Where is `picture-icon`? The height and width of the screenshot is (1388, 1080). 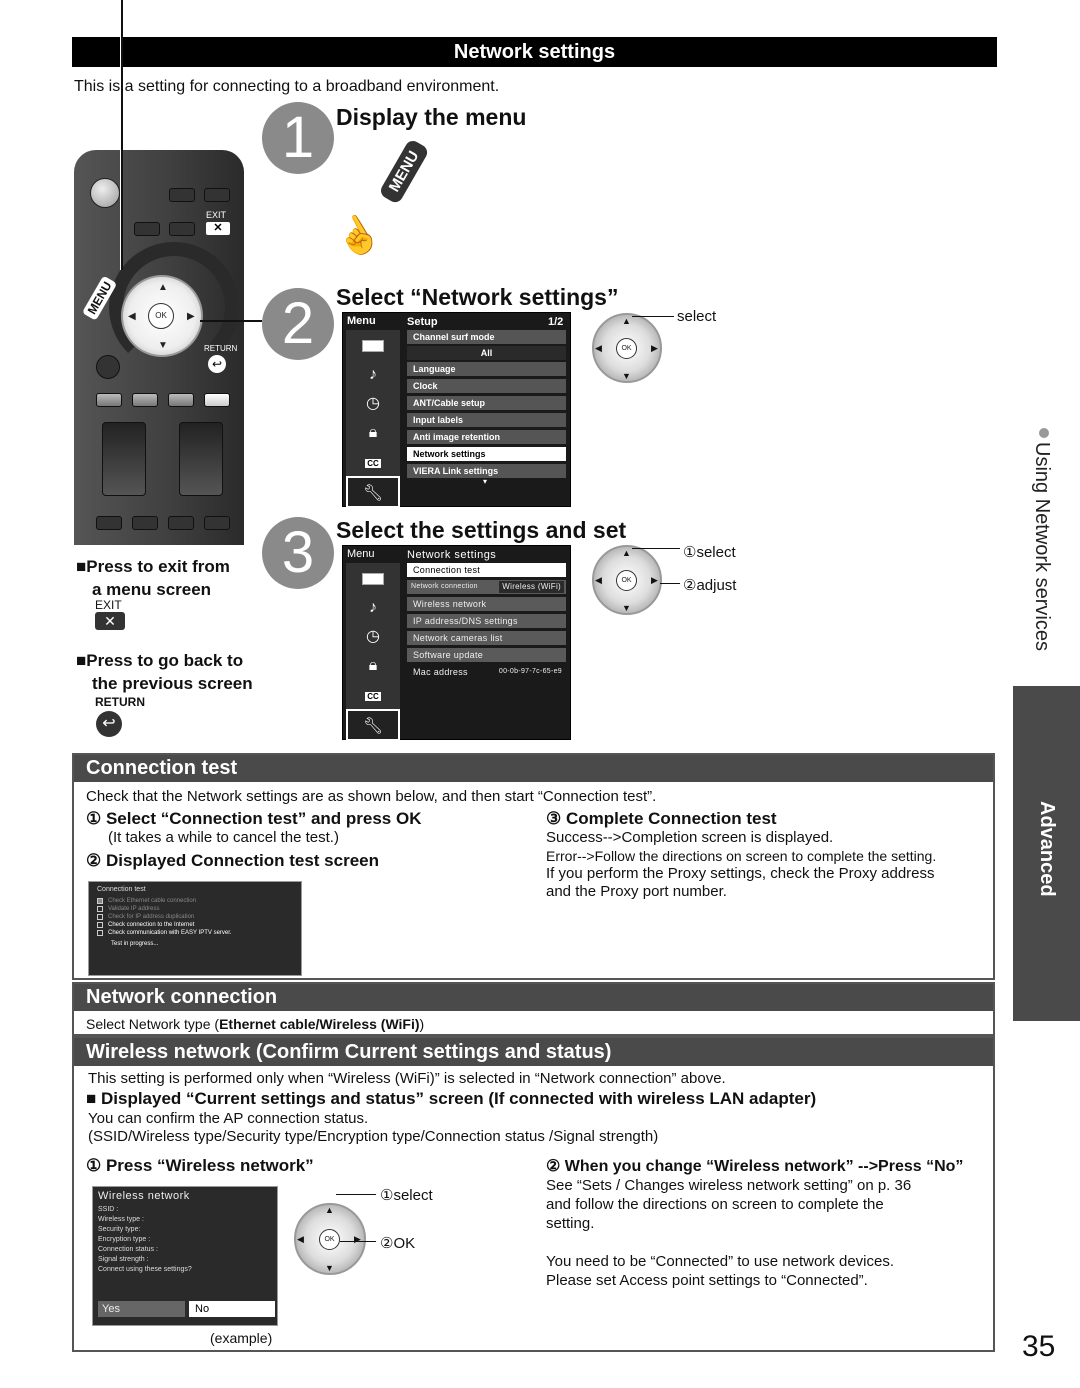 picture-icon is located at coordinates (373, 345).